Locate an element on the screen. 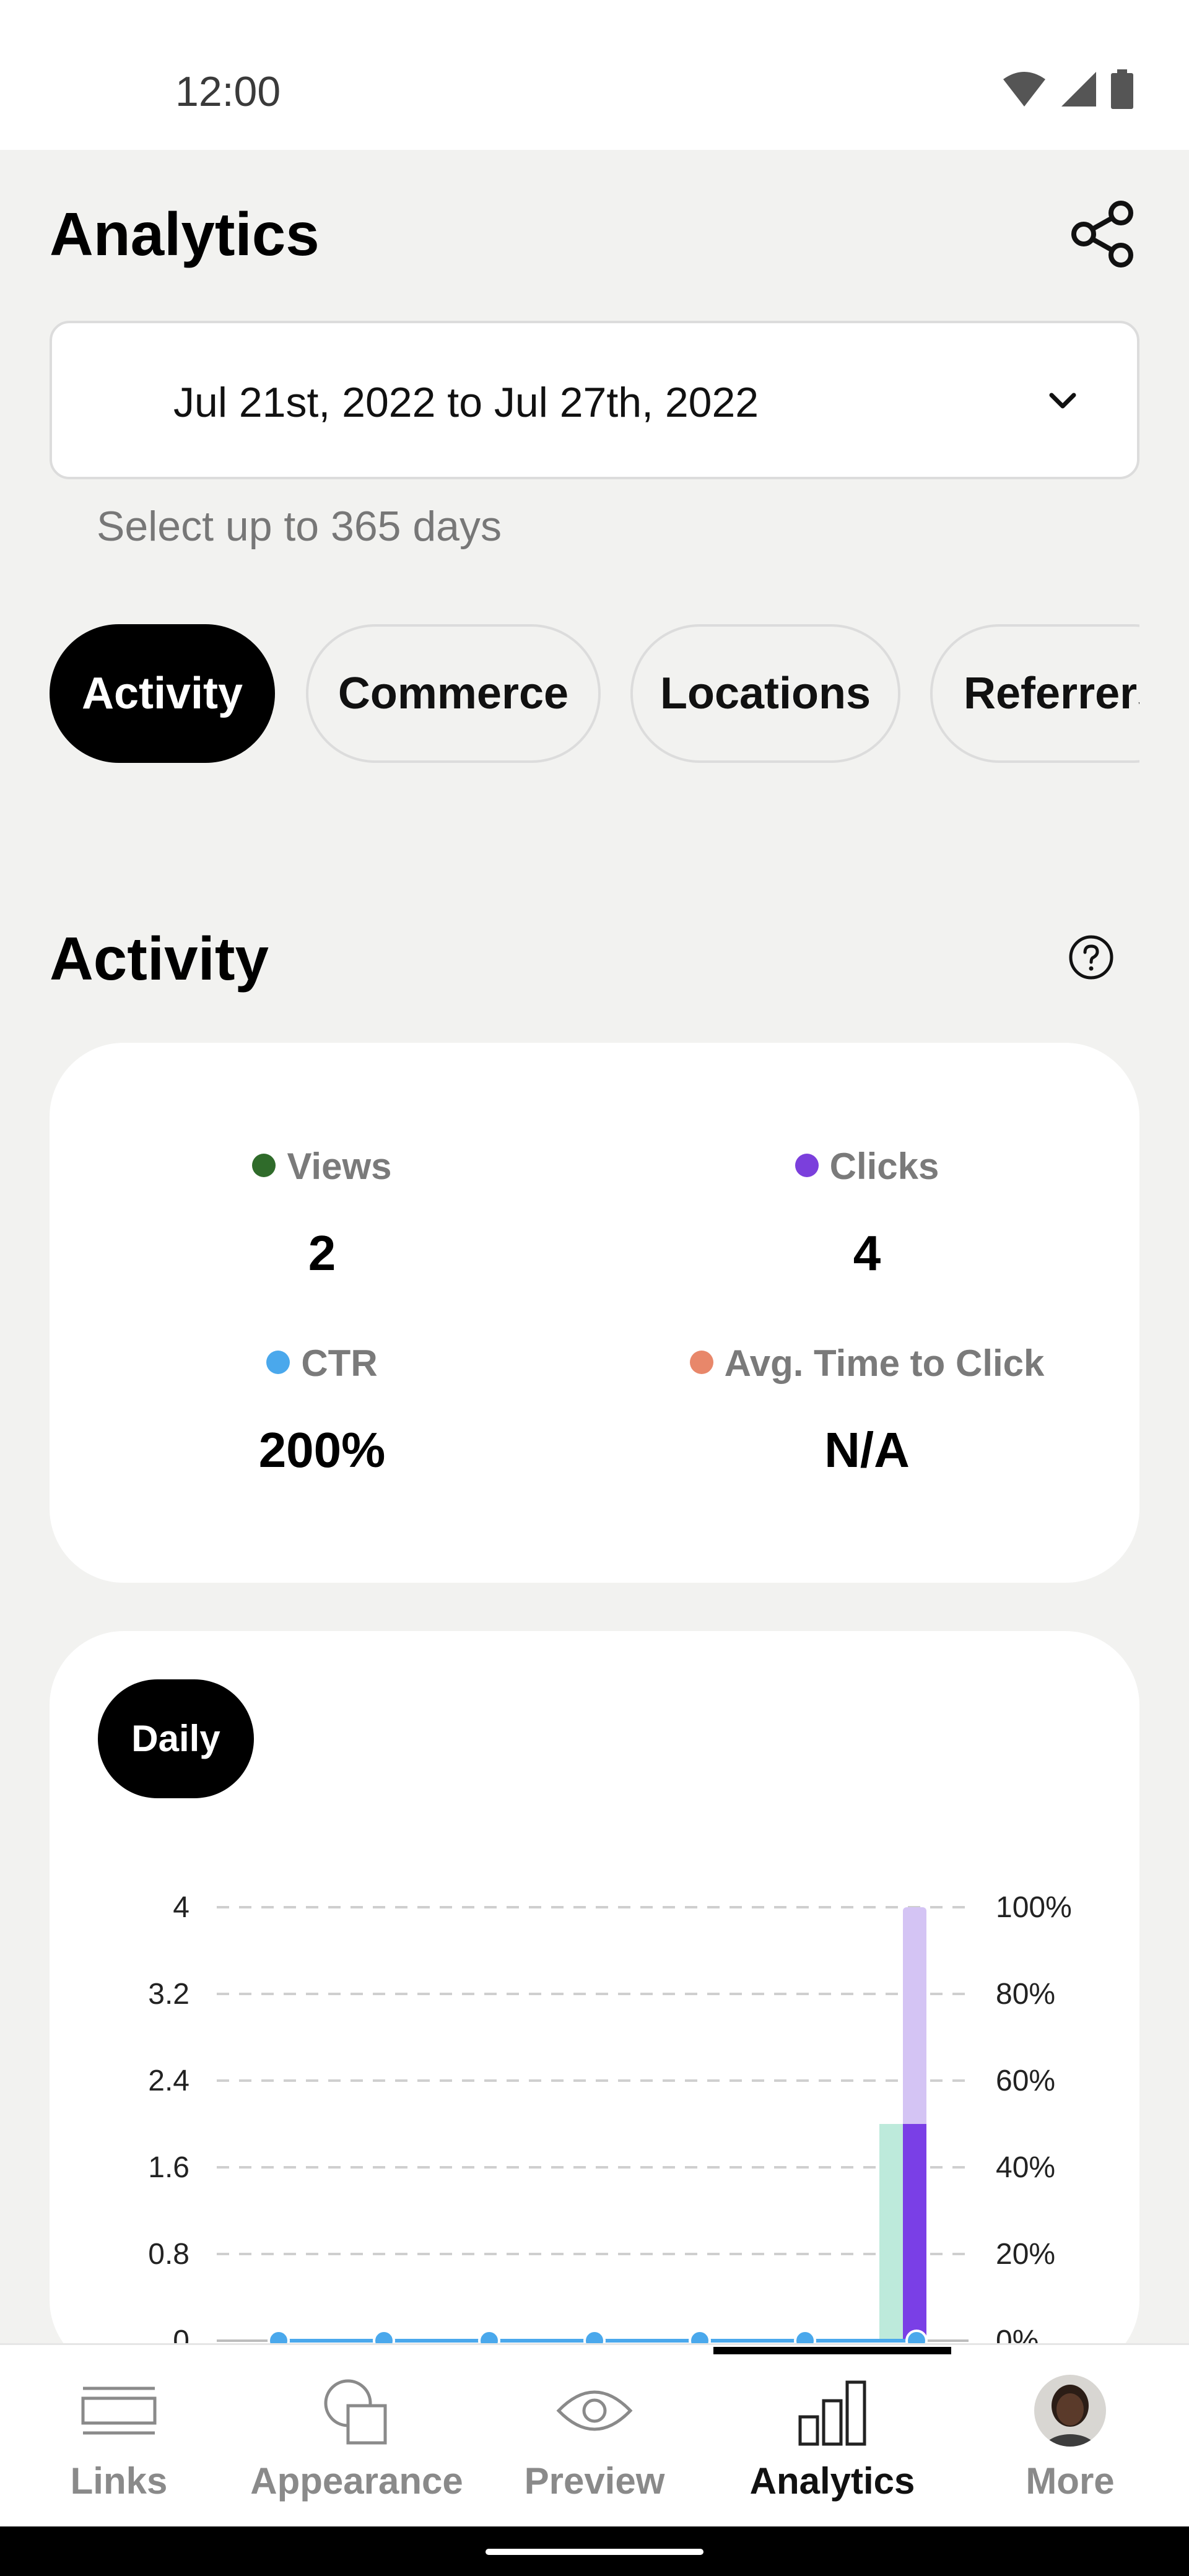 The width and height of the screenshot is (1189, 2576). nav-active-indicator is located at coordinates (832, 2350).